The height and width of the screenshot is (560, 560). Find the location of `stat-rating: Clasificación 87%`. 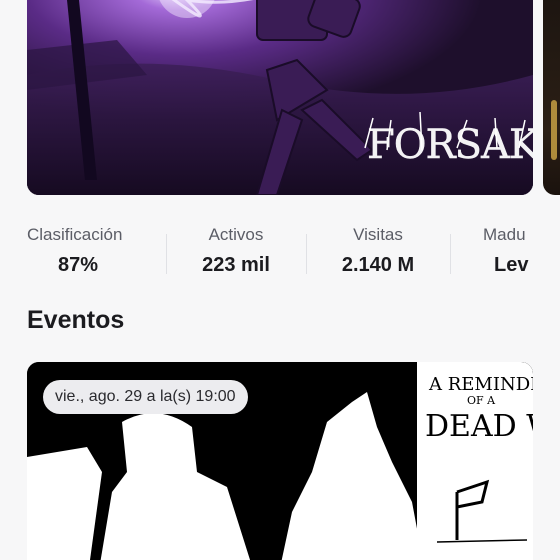

stat-rating: Clasificación 87% is located at coordinates (74, 252).